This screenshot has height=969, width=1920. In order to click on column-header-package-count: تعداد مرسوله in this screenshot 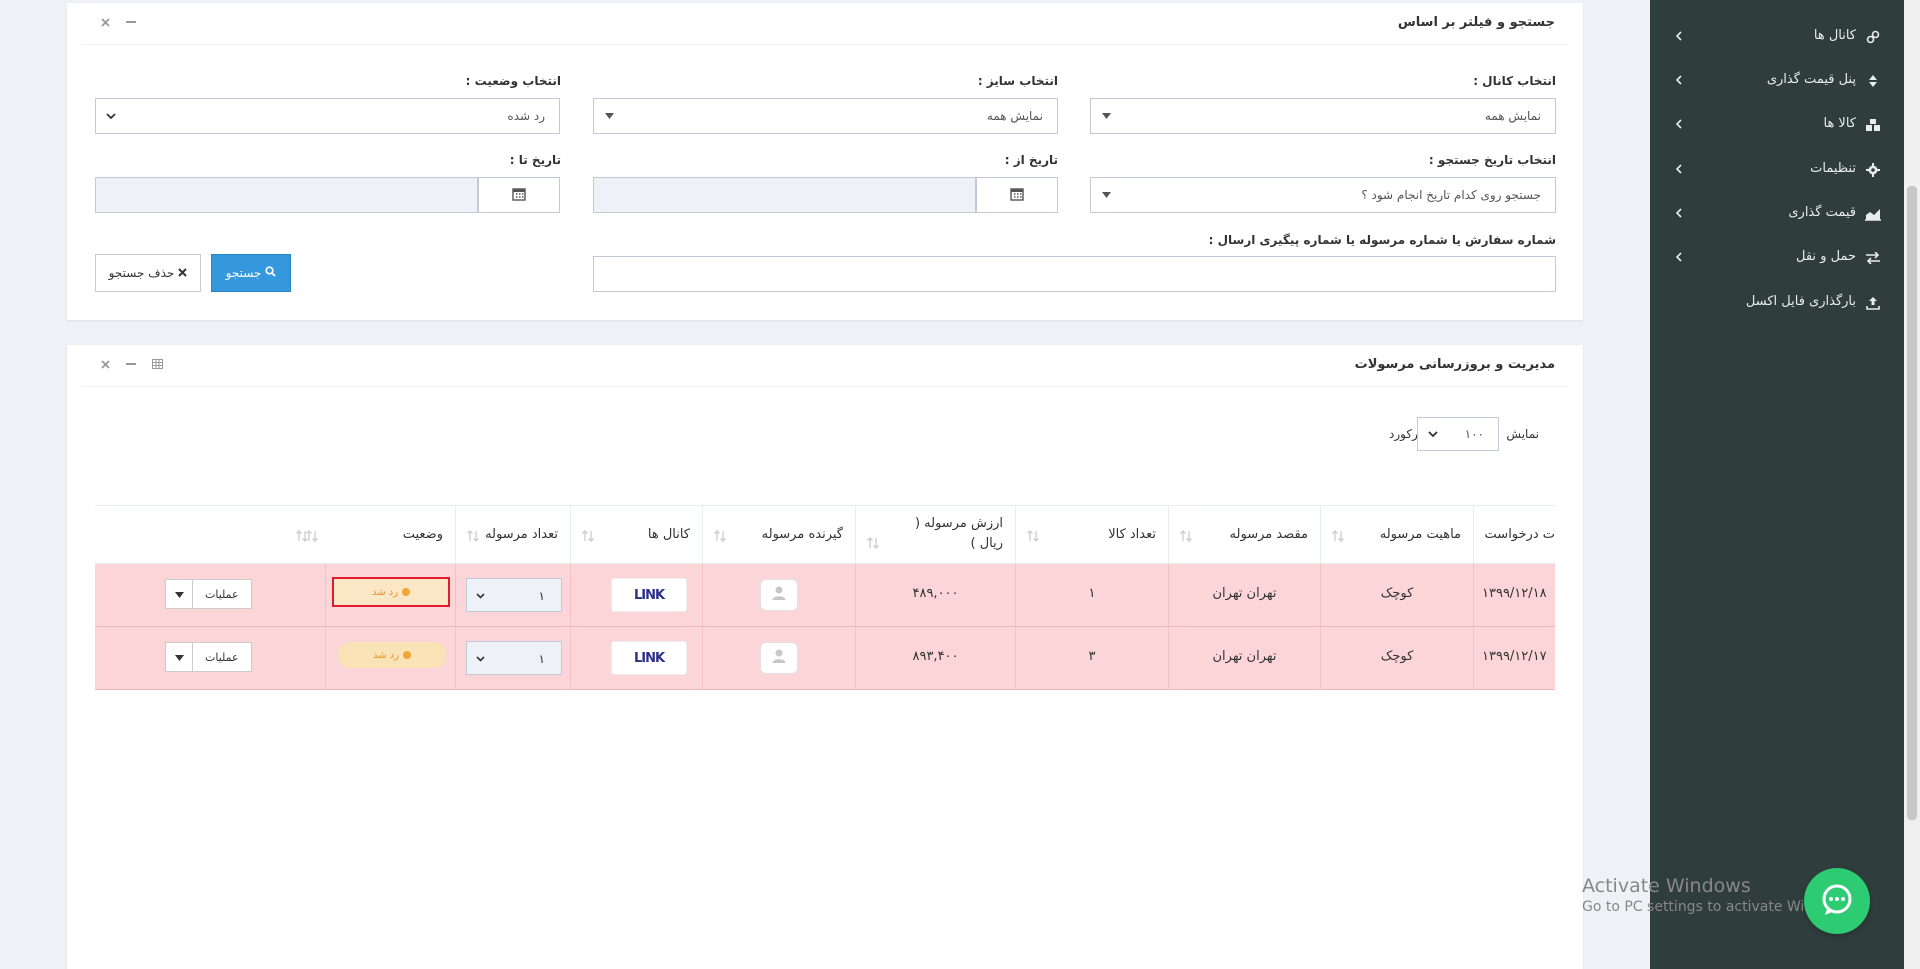, I will do `click(512, 535)`.